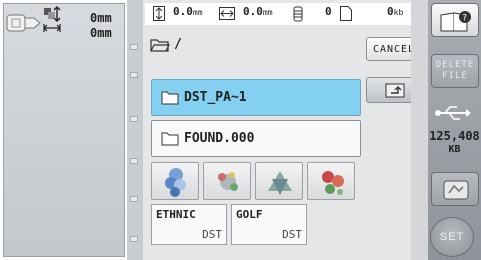  I want to click on file-name: ETHNIC, so click(176, 214).